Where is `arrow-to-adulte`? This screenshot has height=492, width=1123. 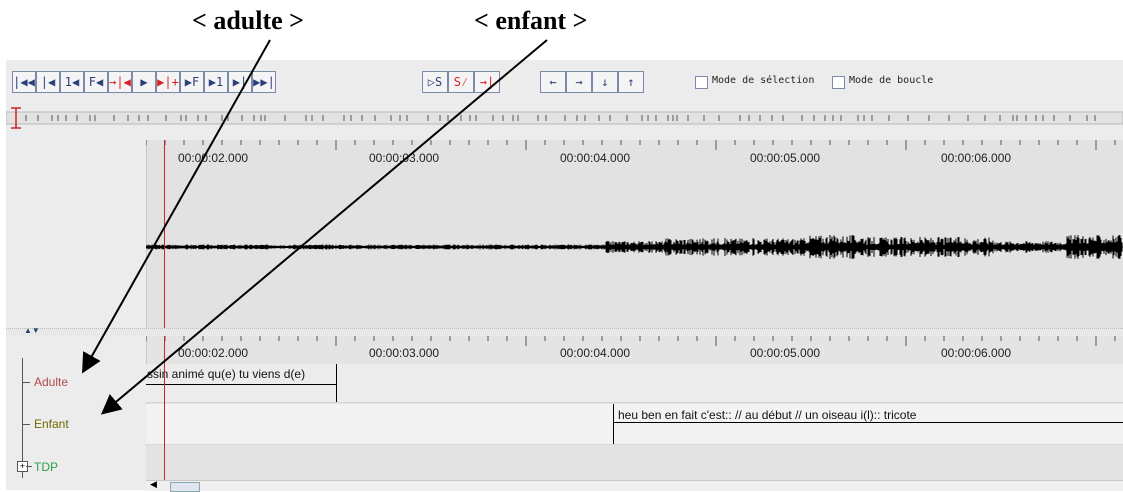
arrow-to-adulte is located at coordinates (176, 206).